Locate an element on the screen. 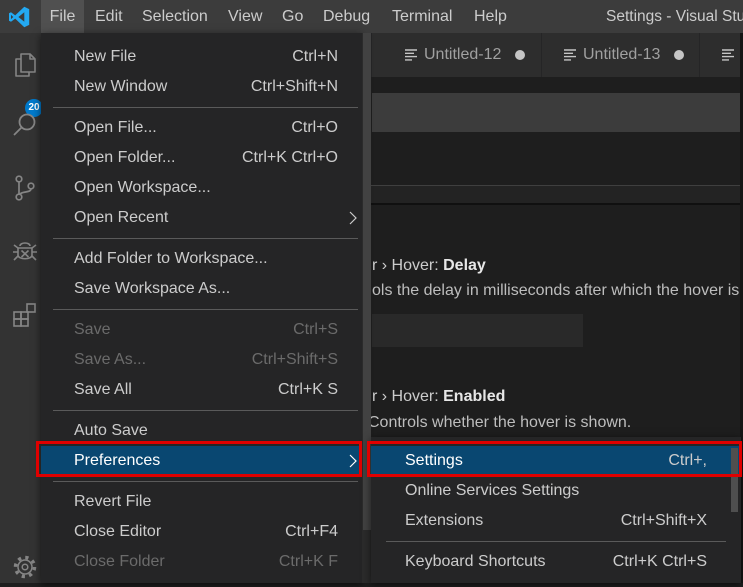  file-menu-scrollbar is located at coordinates (366, 308).